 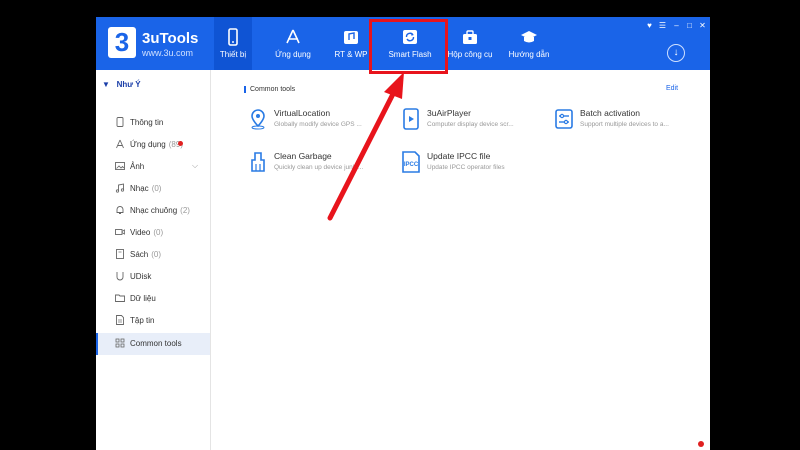 What do you see at coordinates (701, 444) in the screenshot?
I see `status-indicator` at bounding box center [701, 444].